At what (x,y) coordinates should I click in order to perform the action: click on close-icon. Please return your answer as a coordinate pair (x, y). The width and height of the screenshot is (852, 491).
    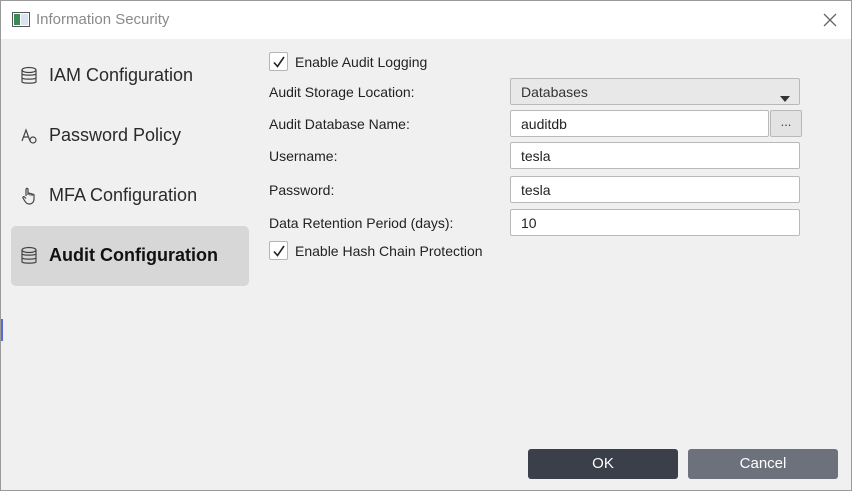
    Looking at the image, I should click on (830, 20).